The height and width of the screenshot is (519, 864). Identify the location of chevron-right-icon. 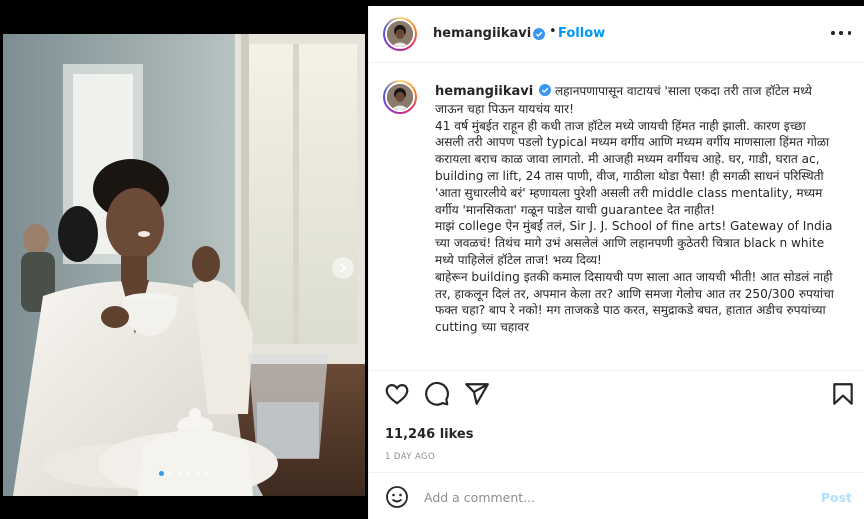
(343, 268).